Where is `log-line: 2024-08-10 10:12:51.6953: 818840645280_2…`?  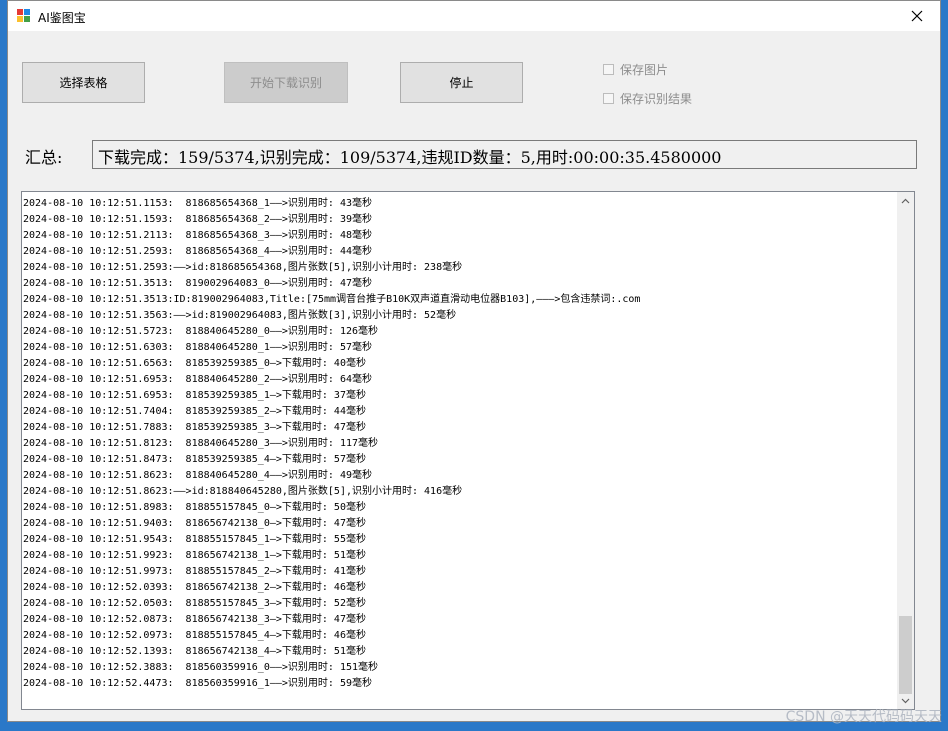 log-line: 2024-08-10 10:12:51.6953: 818840645280_2… is located at coordinates (197, 379).